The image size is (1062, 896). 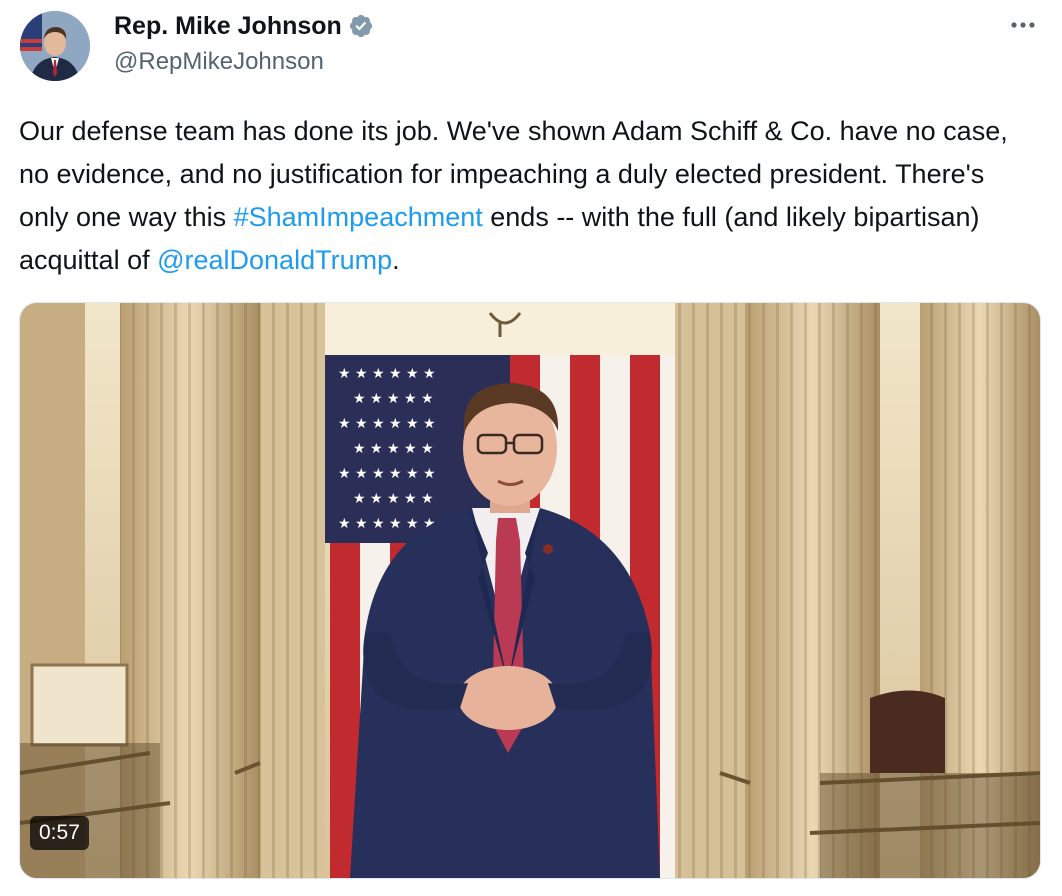 I want to click on mention-link: @realDonaldTrump, so click(x=274, y=260).